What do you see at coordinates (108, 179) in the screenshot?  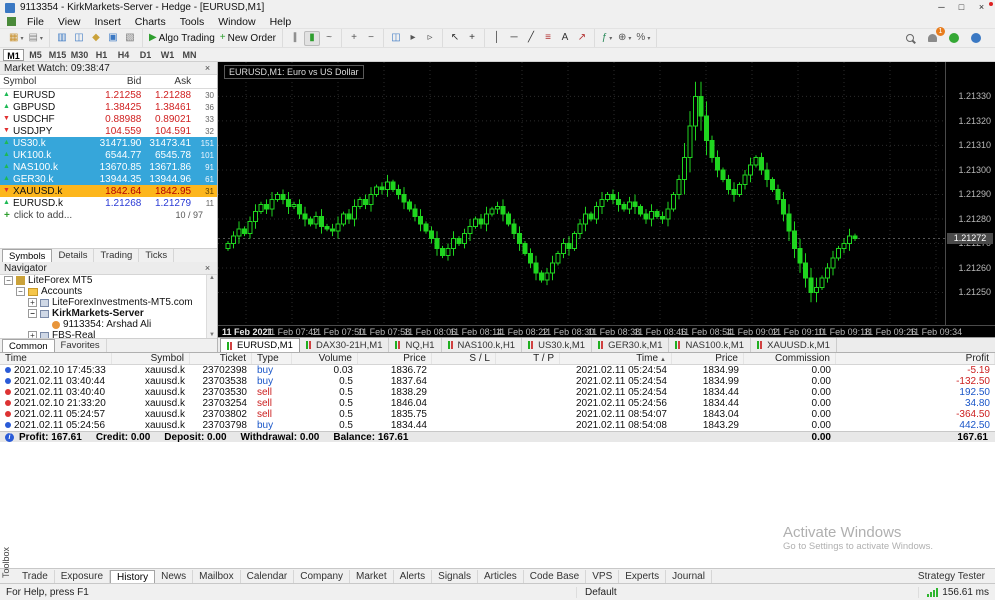 I see `mw-row-ger30-k: ▲ GER30.k 13944.35 13944.96 61` at bounding box center [108, 179].